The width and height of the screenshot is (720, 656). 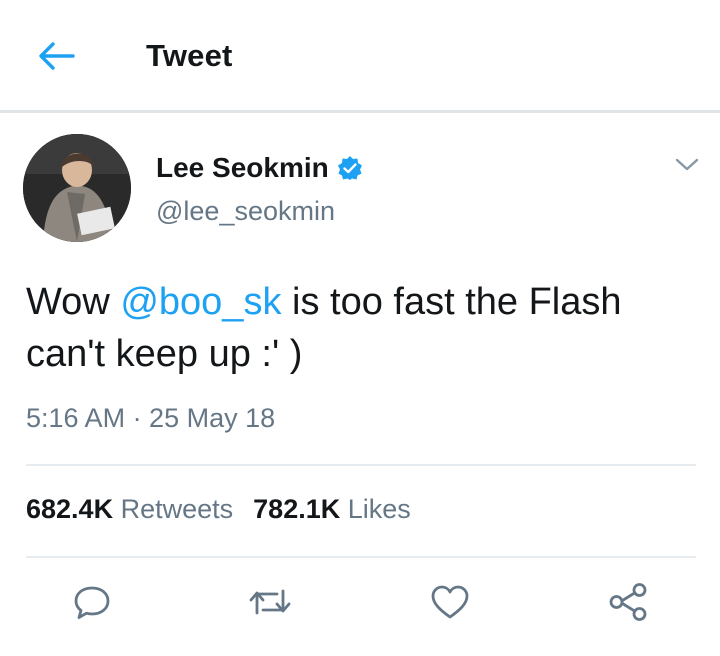 I want to click on retweets-label: Retweets, so click(x=177, y=509).